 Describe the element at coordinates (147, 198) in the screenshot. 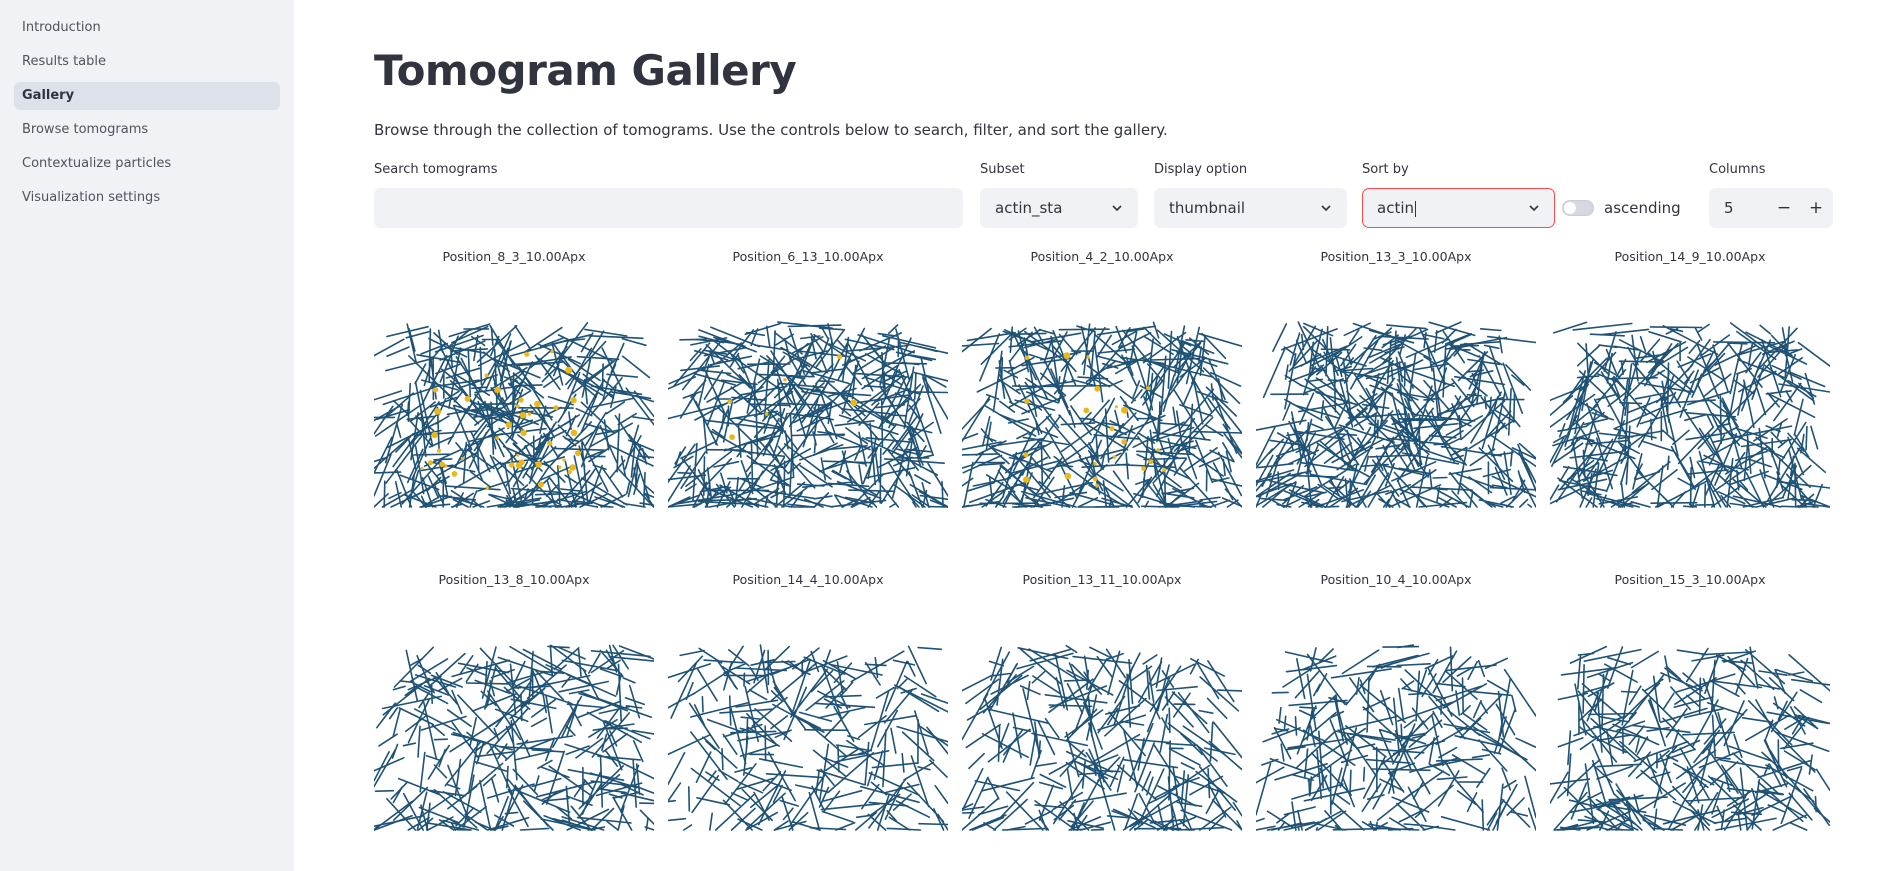

I see `sidebar-item-visualization-settings: Visualization settings` at that location.